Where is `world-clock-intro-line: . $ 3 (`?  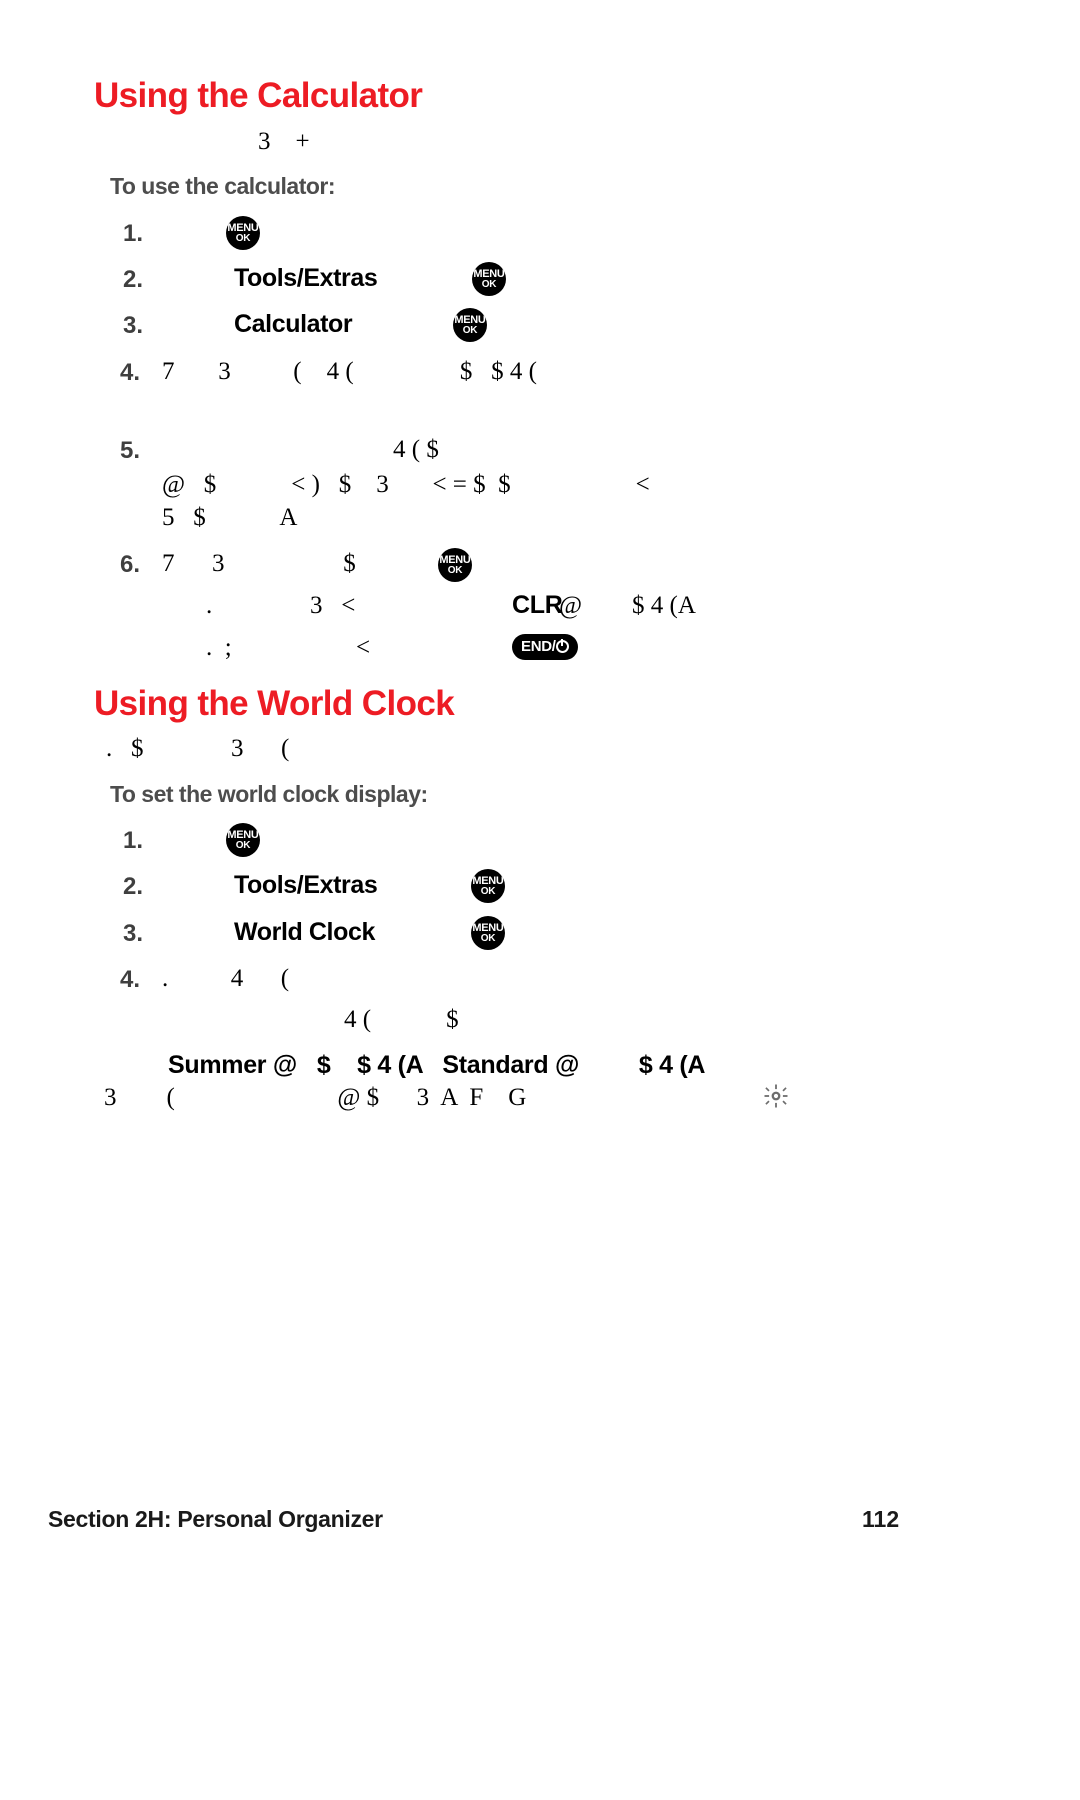
world-clock-intro-line: . $ 3 ( is located at coordinates (198, 748).